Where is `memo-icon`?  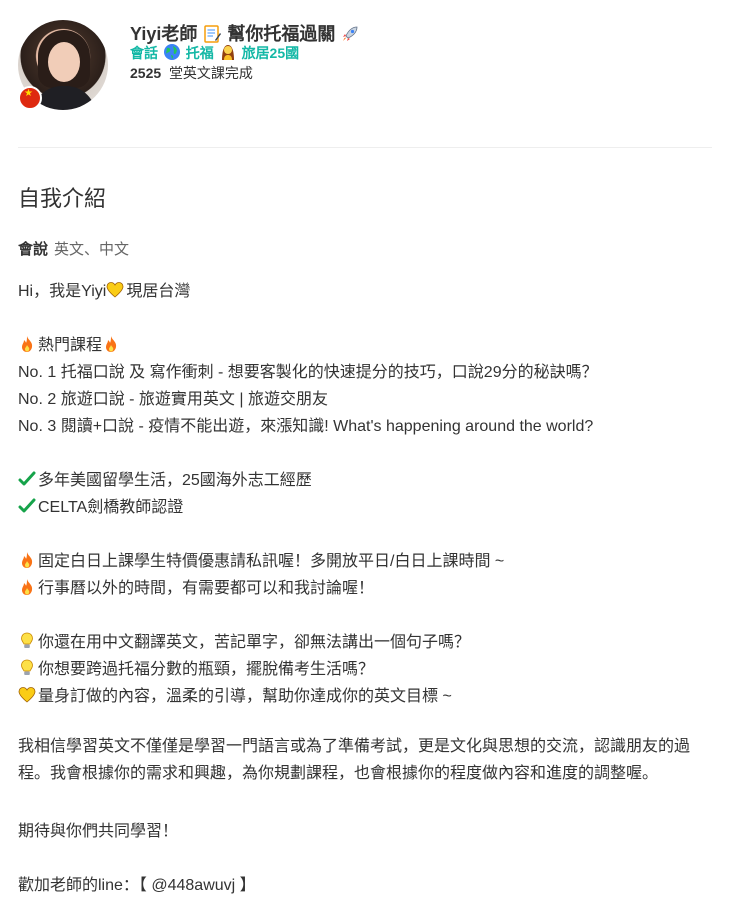
memo-icon is located at coordinates (213, 34).